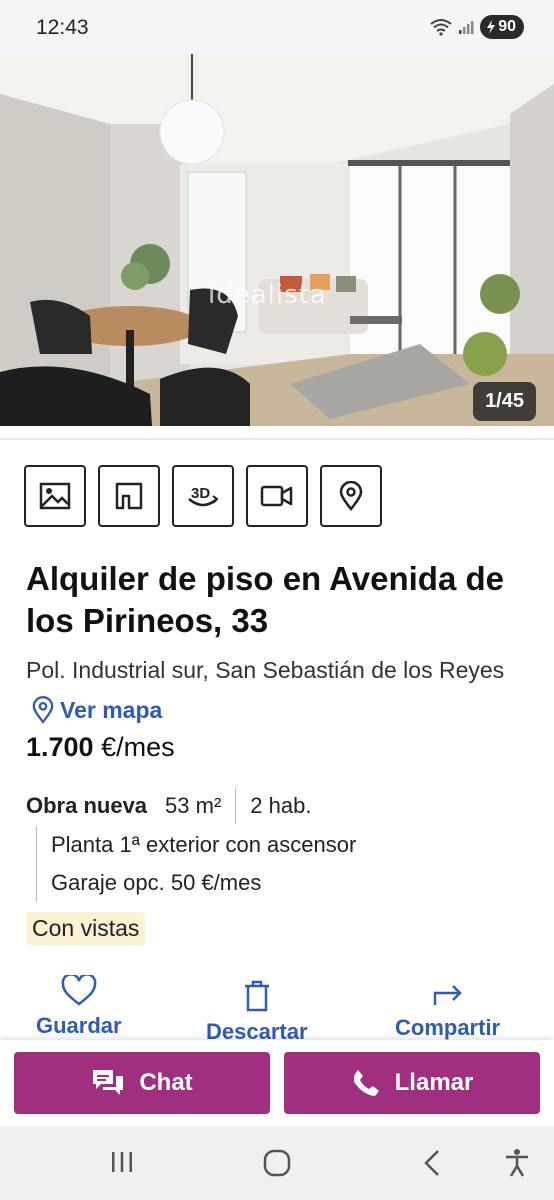  What do you see at coordinates (447, 1010) in the screenshot?
I see `share-button: Compartir` at bounding box center [447, 1010].